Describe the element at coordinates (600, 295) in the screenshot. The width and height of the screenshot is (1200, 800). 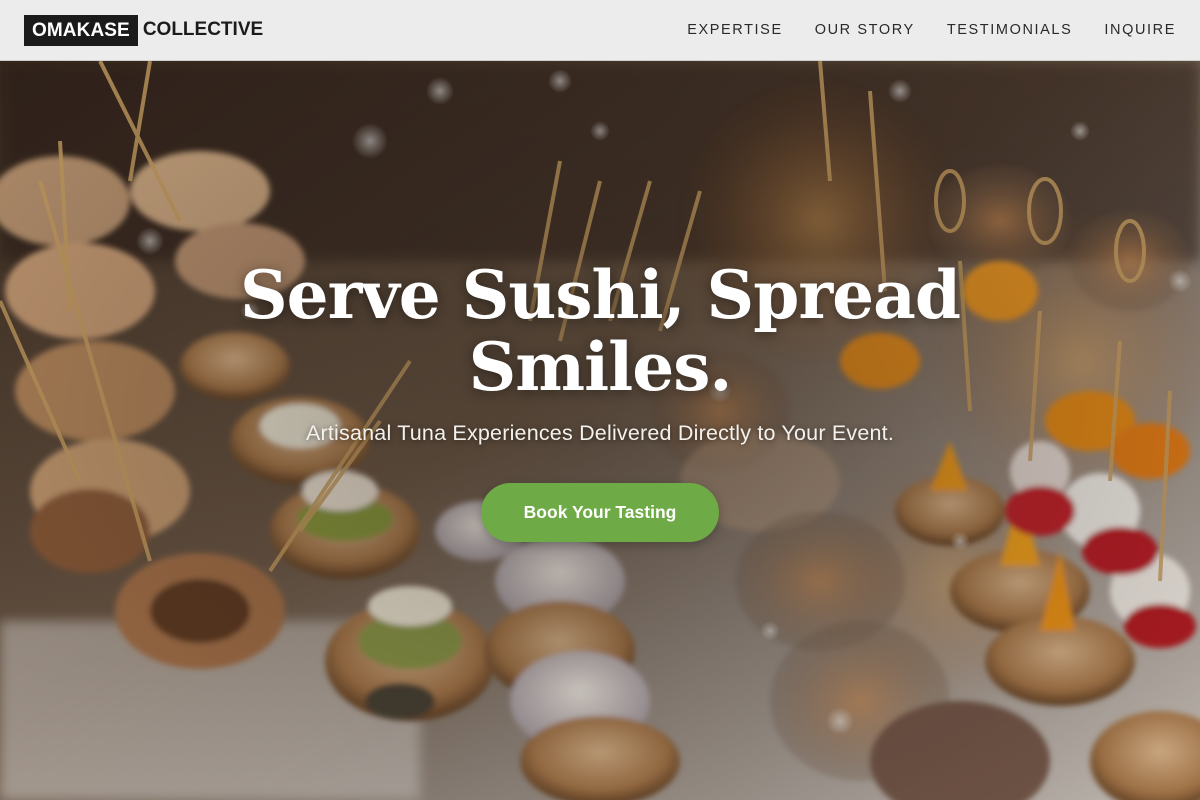
I see `hero-title-line1: Serve Sushi, Spread` at that location.